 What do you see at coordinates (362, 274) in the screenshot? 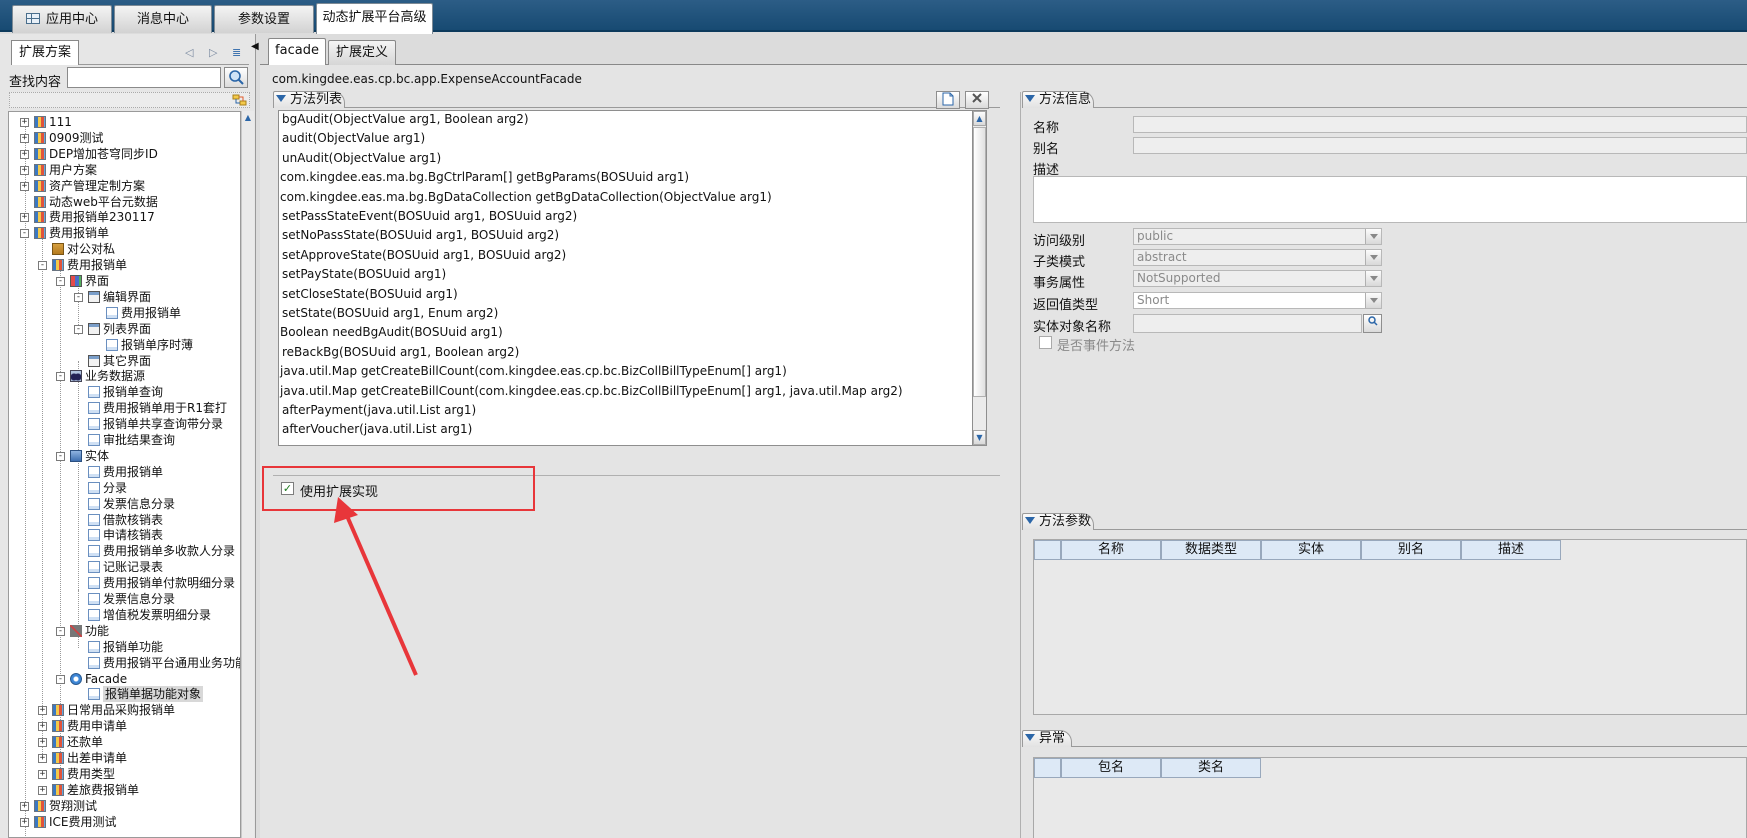
I see `method-list-item: setPayState(BOSUuid arg1)` at bounding box center [362, 274].